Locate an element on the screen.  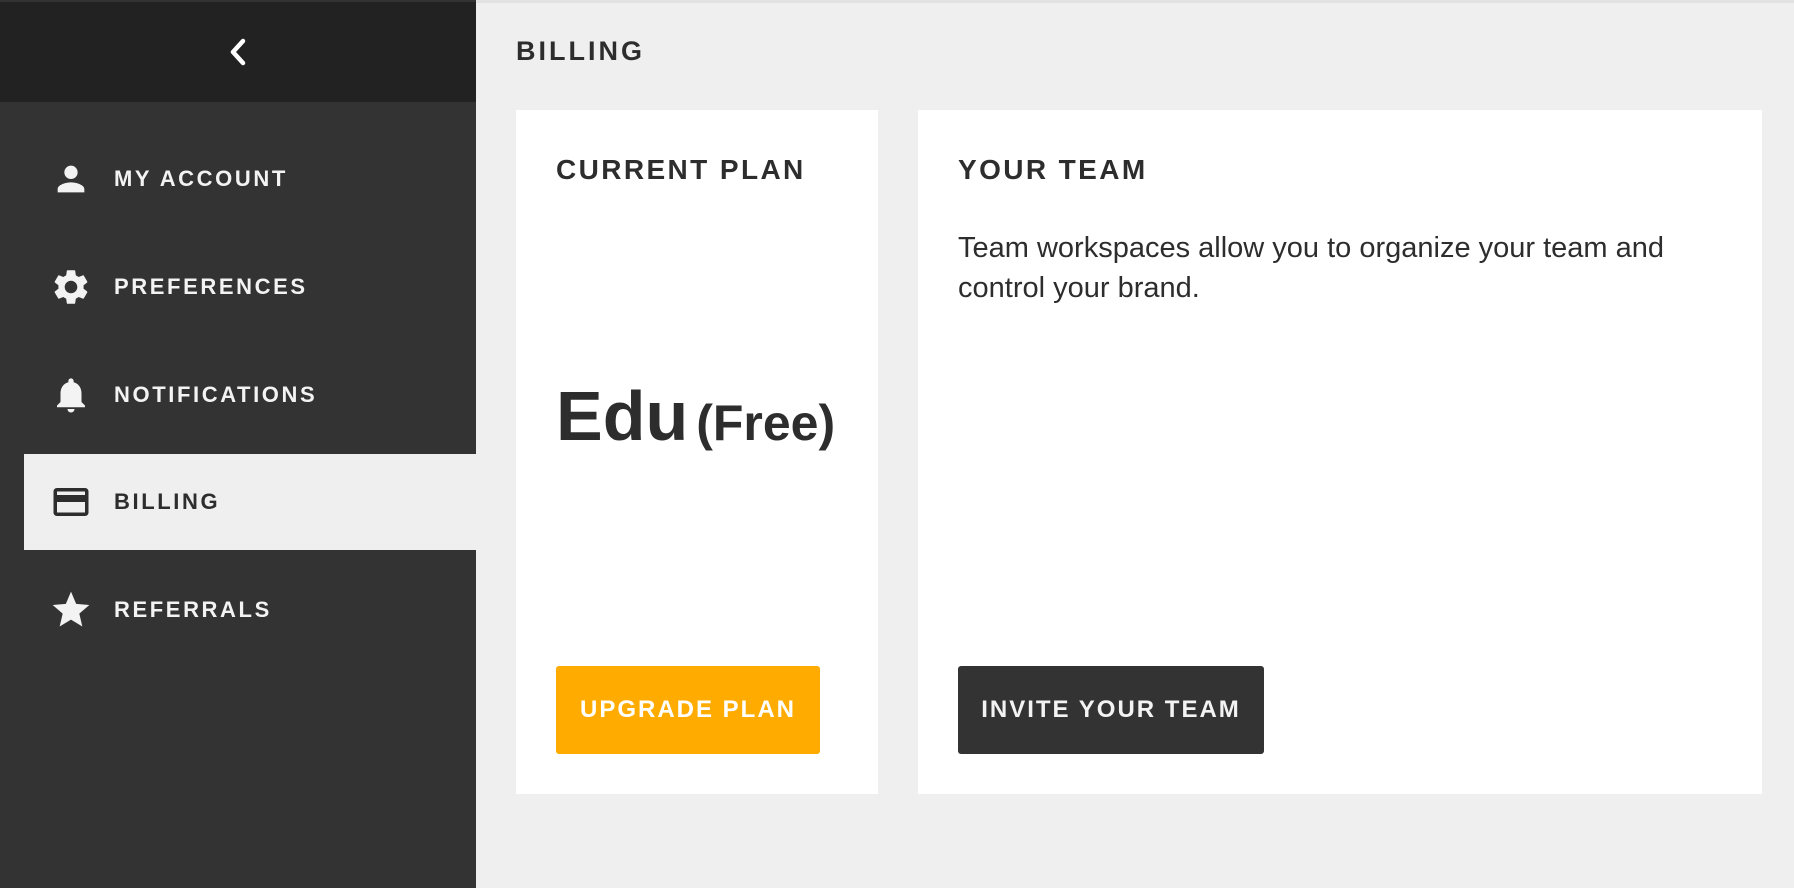
sidebar-item-label: PREFERENCES is located at coordinates (211, 286).